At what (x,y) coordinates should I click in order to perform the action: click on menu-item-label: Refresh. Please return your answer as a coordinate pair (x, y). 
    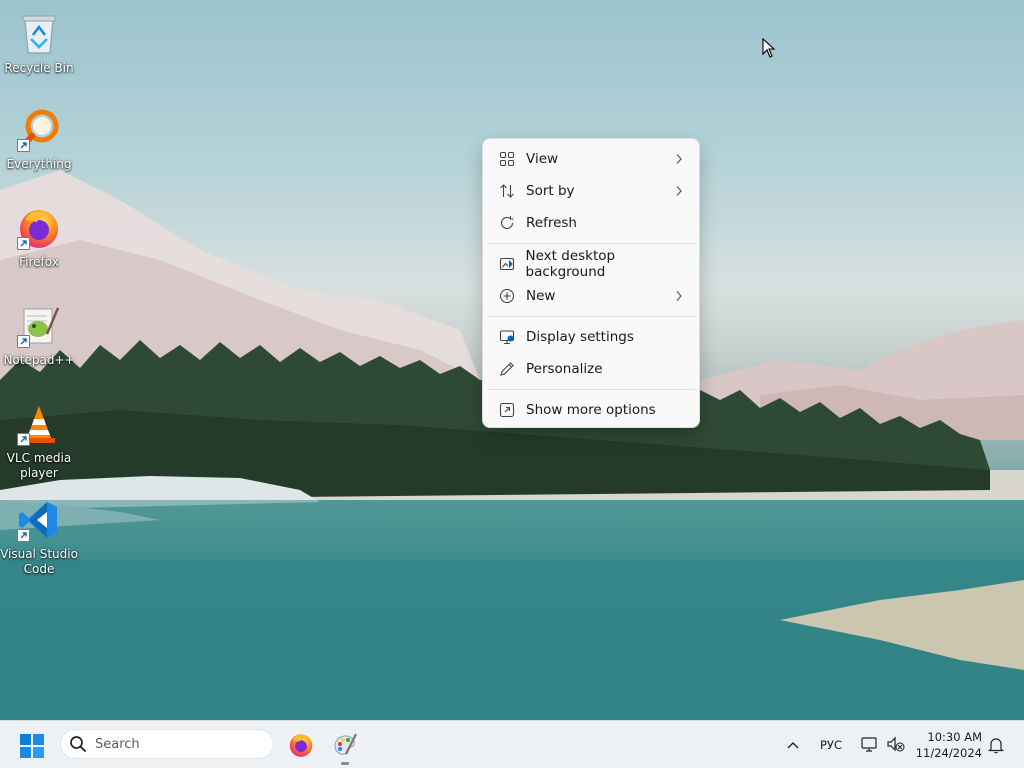
    Looking at the image, I should click on (551, 223).